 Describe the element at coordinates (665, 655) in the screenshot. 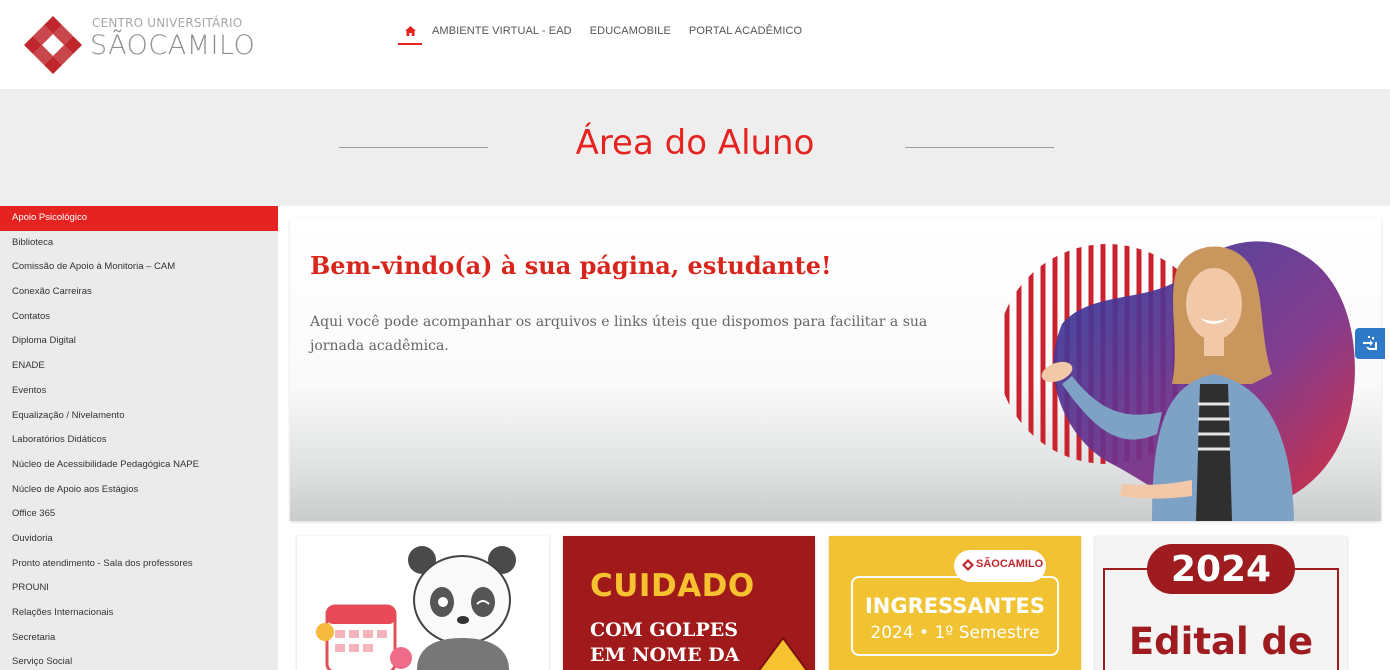

I see `card2-text-line2: EM NOME DA` at that location.